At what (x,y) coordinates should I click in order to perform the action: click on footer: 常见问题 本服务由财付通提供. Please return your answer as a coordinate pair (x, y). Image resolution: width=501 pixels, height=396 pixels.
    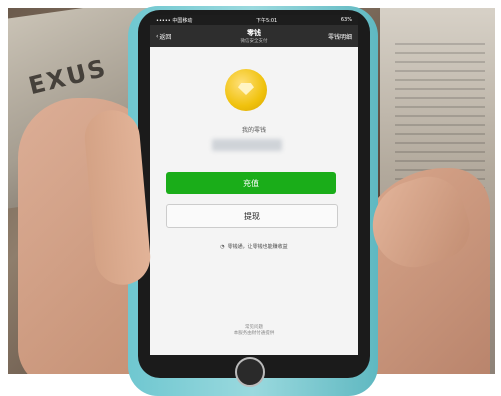
    Looking at the image, I should click on (254, 331).